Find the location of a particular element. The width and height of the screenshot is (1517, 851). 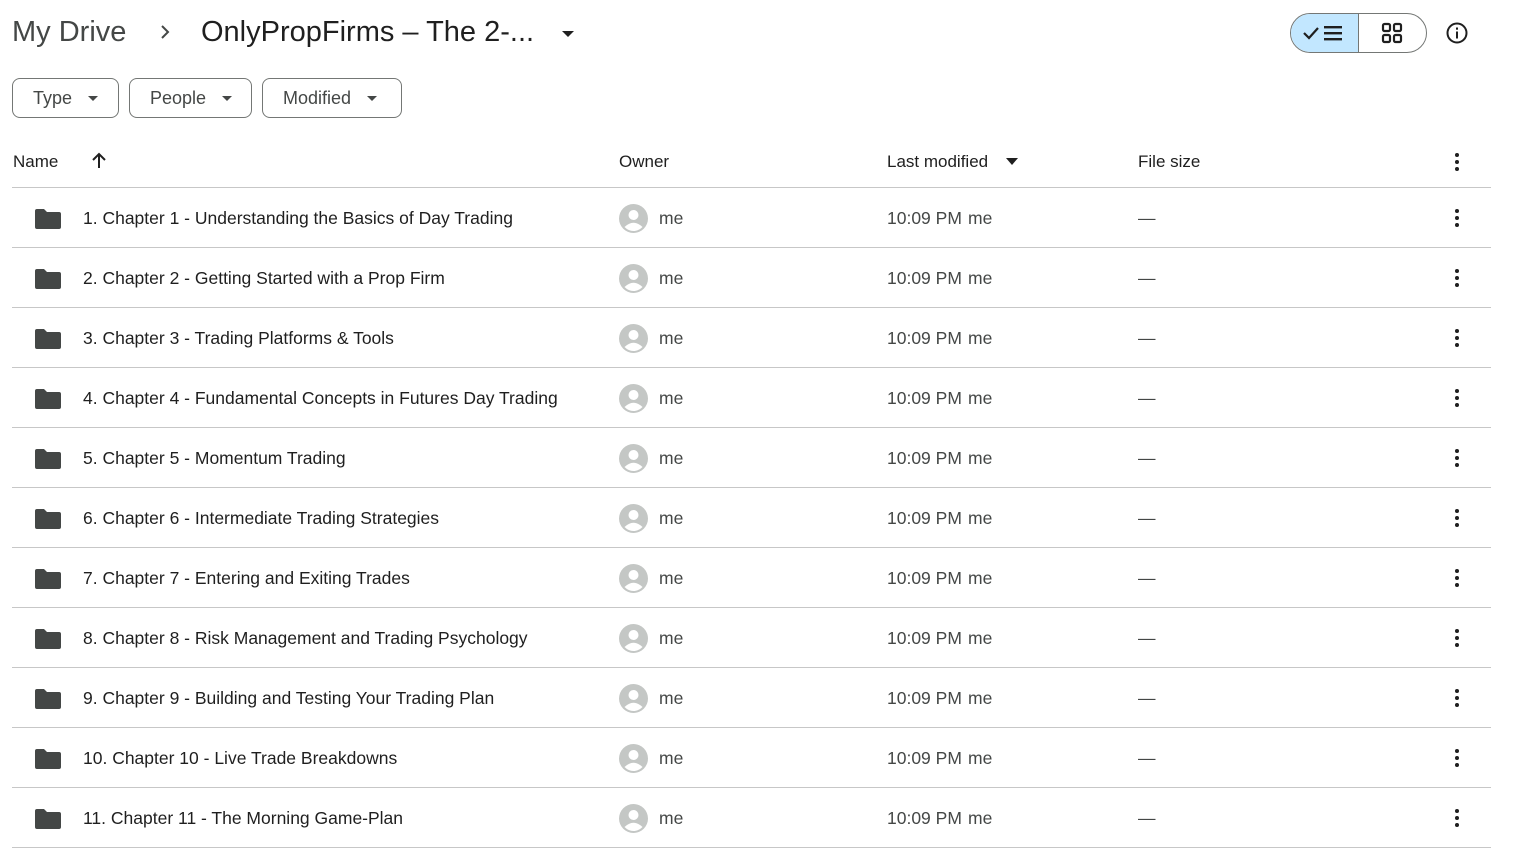

chevron-right-icon is located at coordinates (165, 32).